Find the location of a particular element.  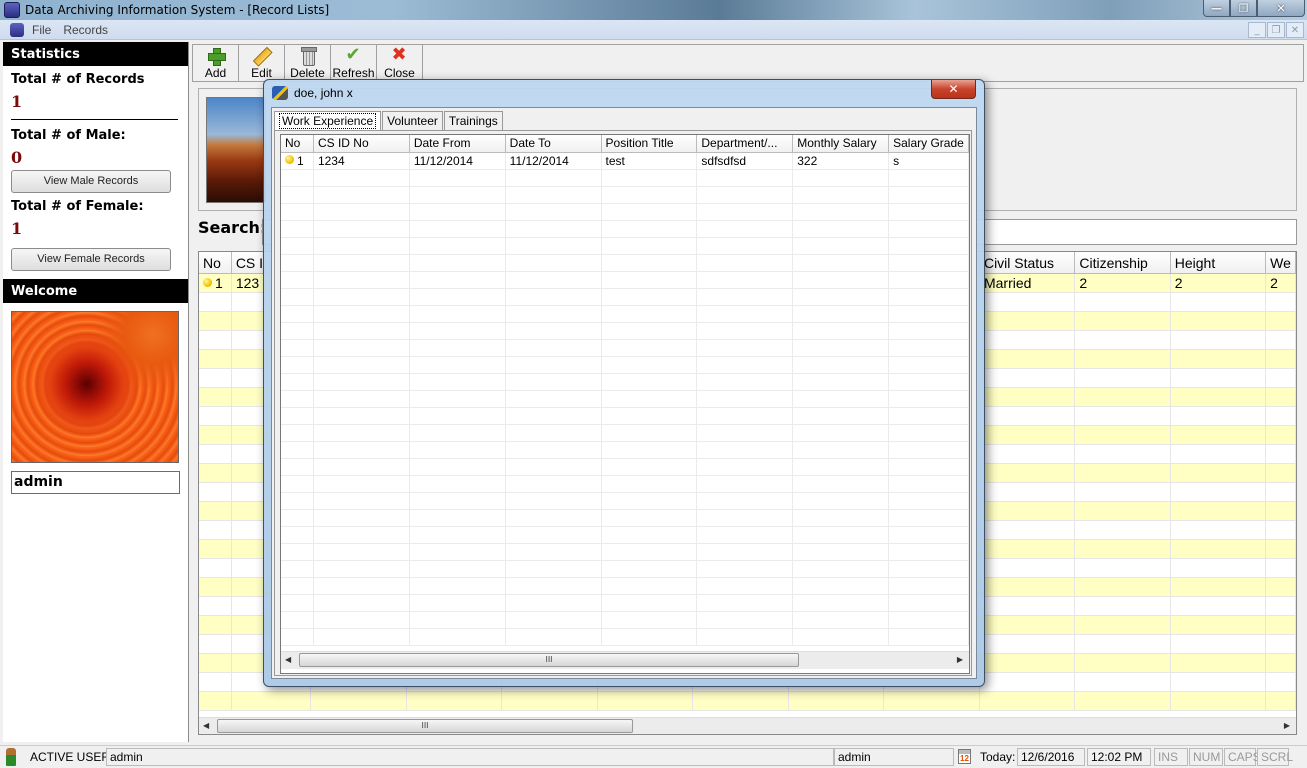

column-header-citizenship: Citizenship is located at coordinates (1123, 263).